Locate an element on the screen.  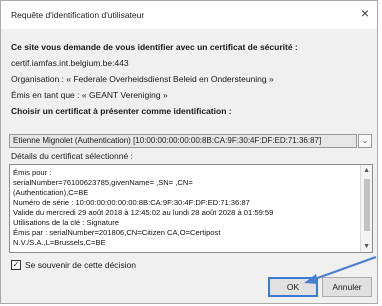
annotation-arrow-head is located at coordinates (311, 279).